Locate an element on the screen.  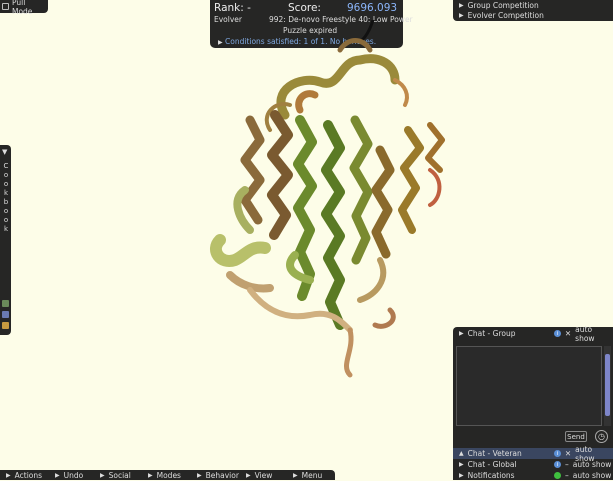
cookbook-tab: ▼ Cookbook is located at coordinates (5, 240).